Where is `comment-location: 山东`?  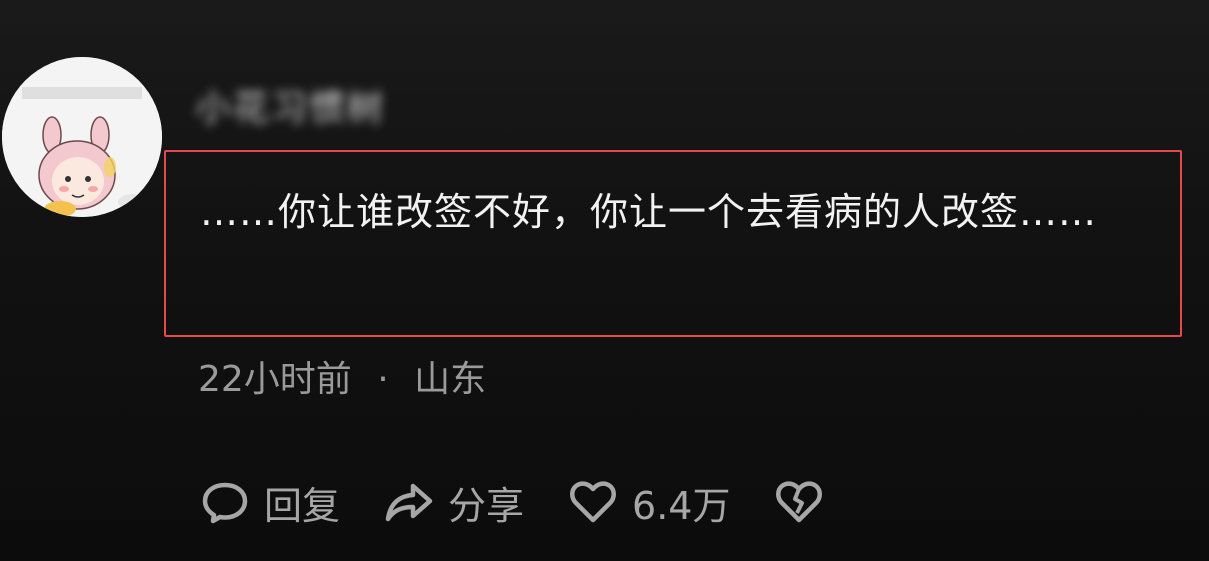
comment-location: 山东 is located at coordinates (450, 379).